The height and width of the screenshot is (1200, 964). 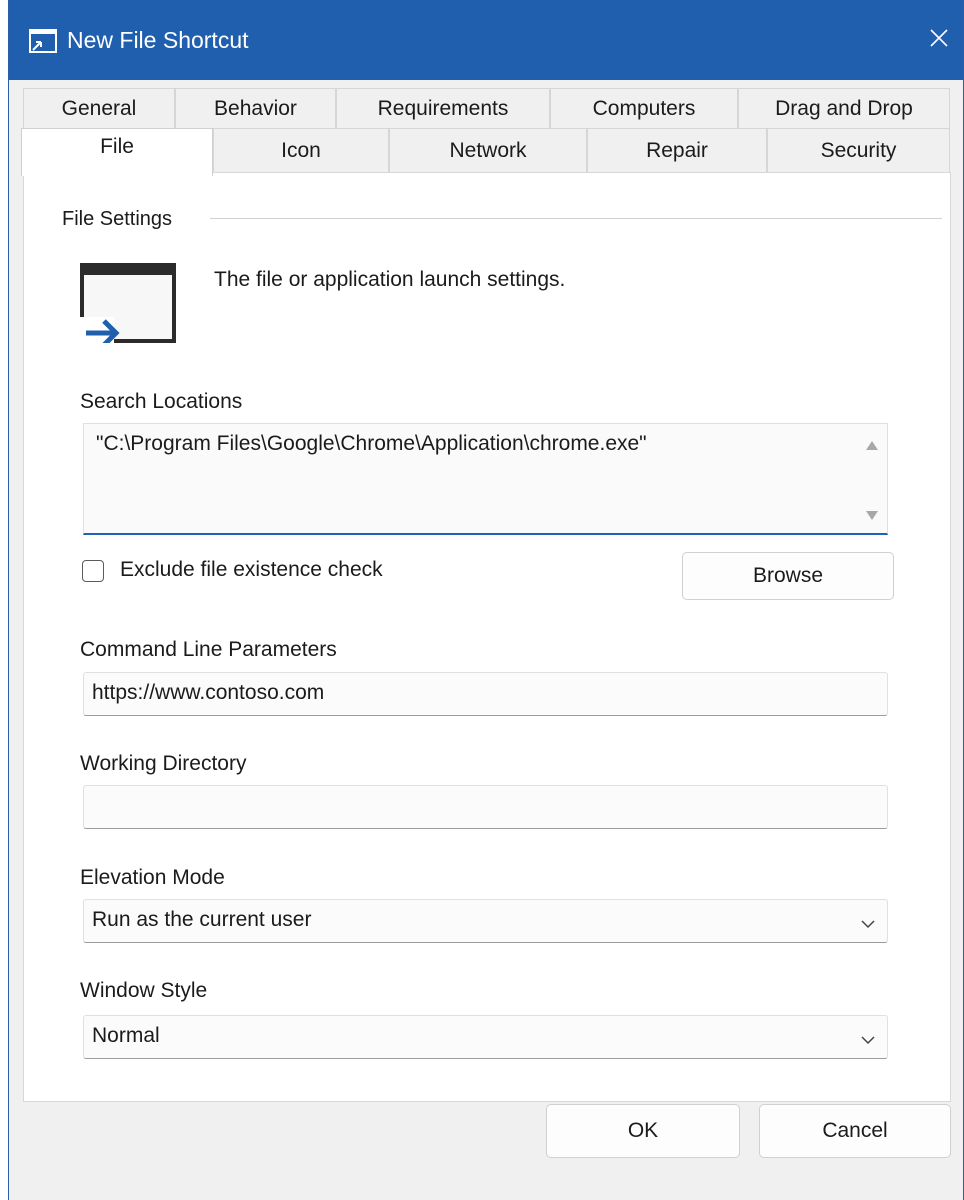 What do you see at coordinates (872, 515) in the screenshot?
I see `scroll-down-icon` at bounding box center [872, 515].